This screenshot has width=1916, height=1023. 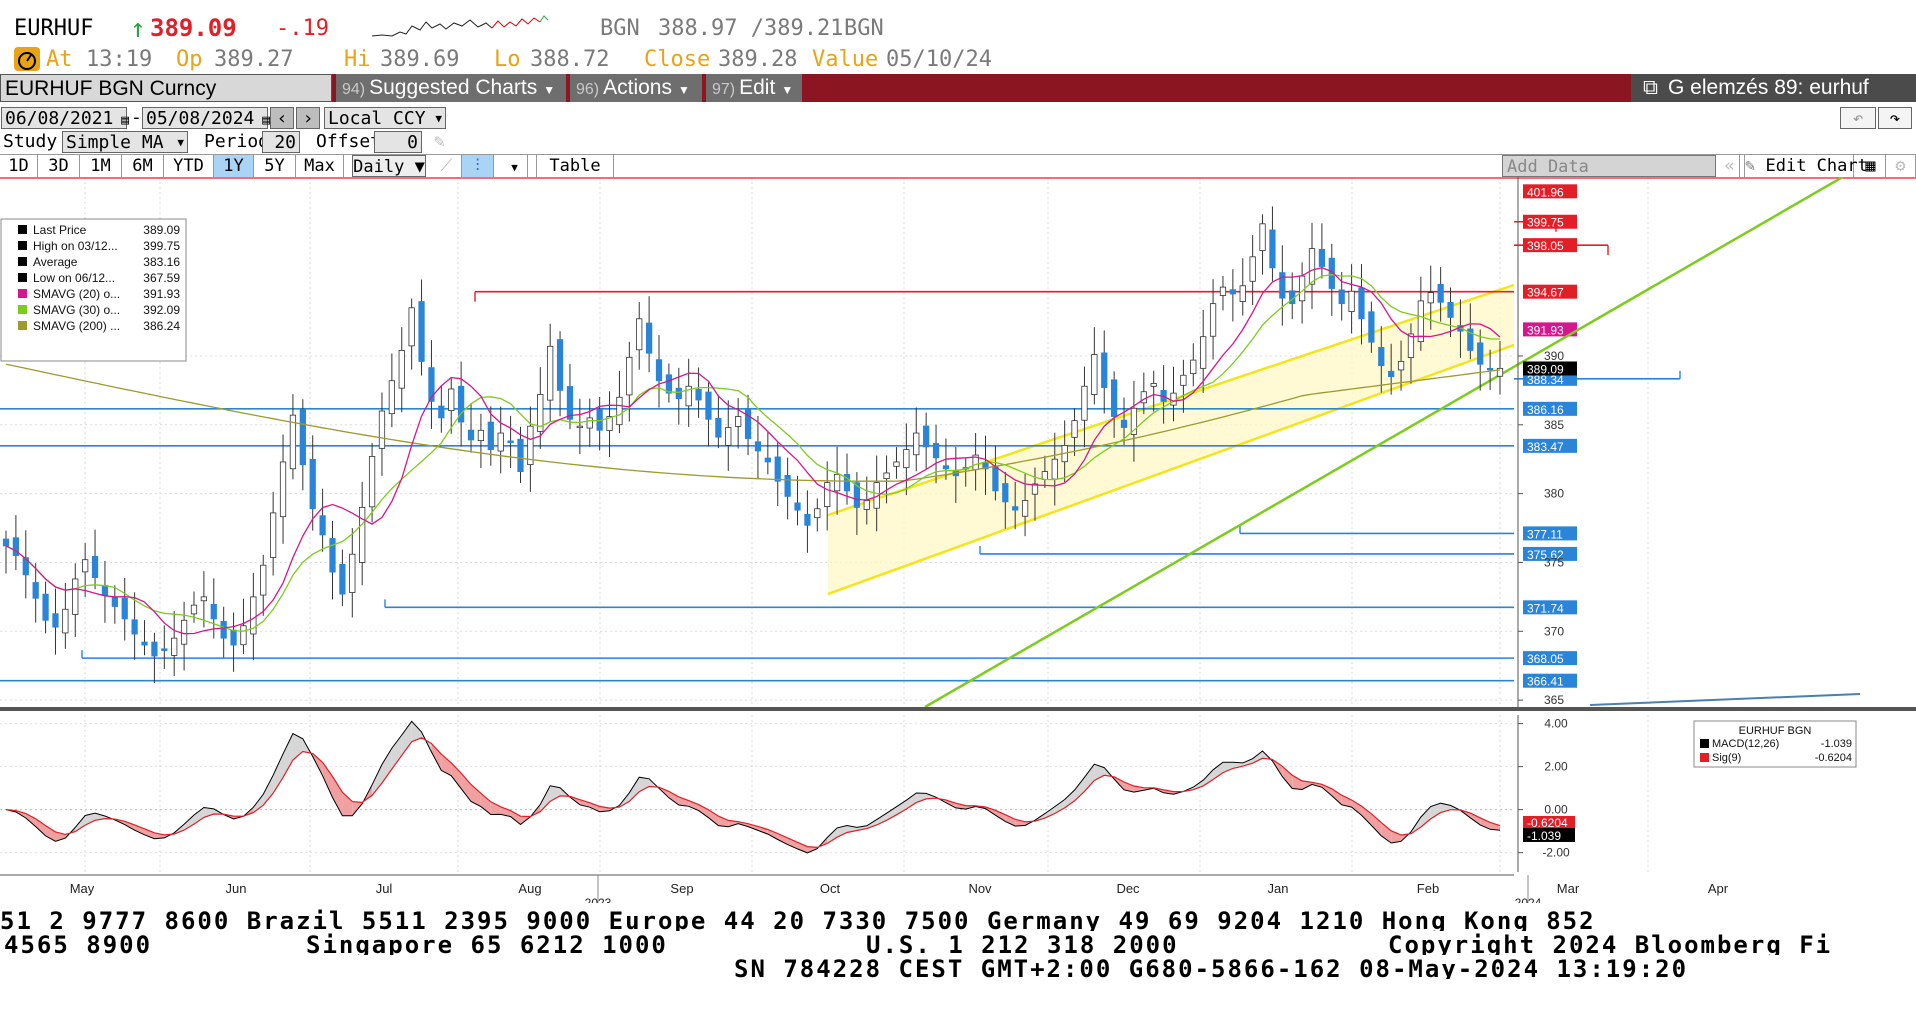 I want to click on security-field: EURHUF BGN Curncy, so click(x=166, y=88).